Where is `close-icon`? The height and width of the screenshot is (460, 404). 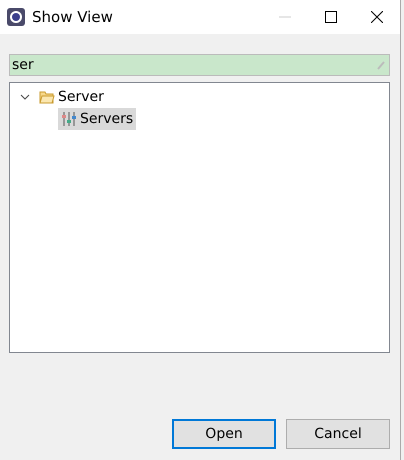 close-icon is located at coordinates (377, 17).